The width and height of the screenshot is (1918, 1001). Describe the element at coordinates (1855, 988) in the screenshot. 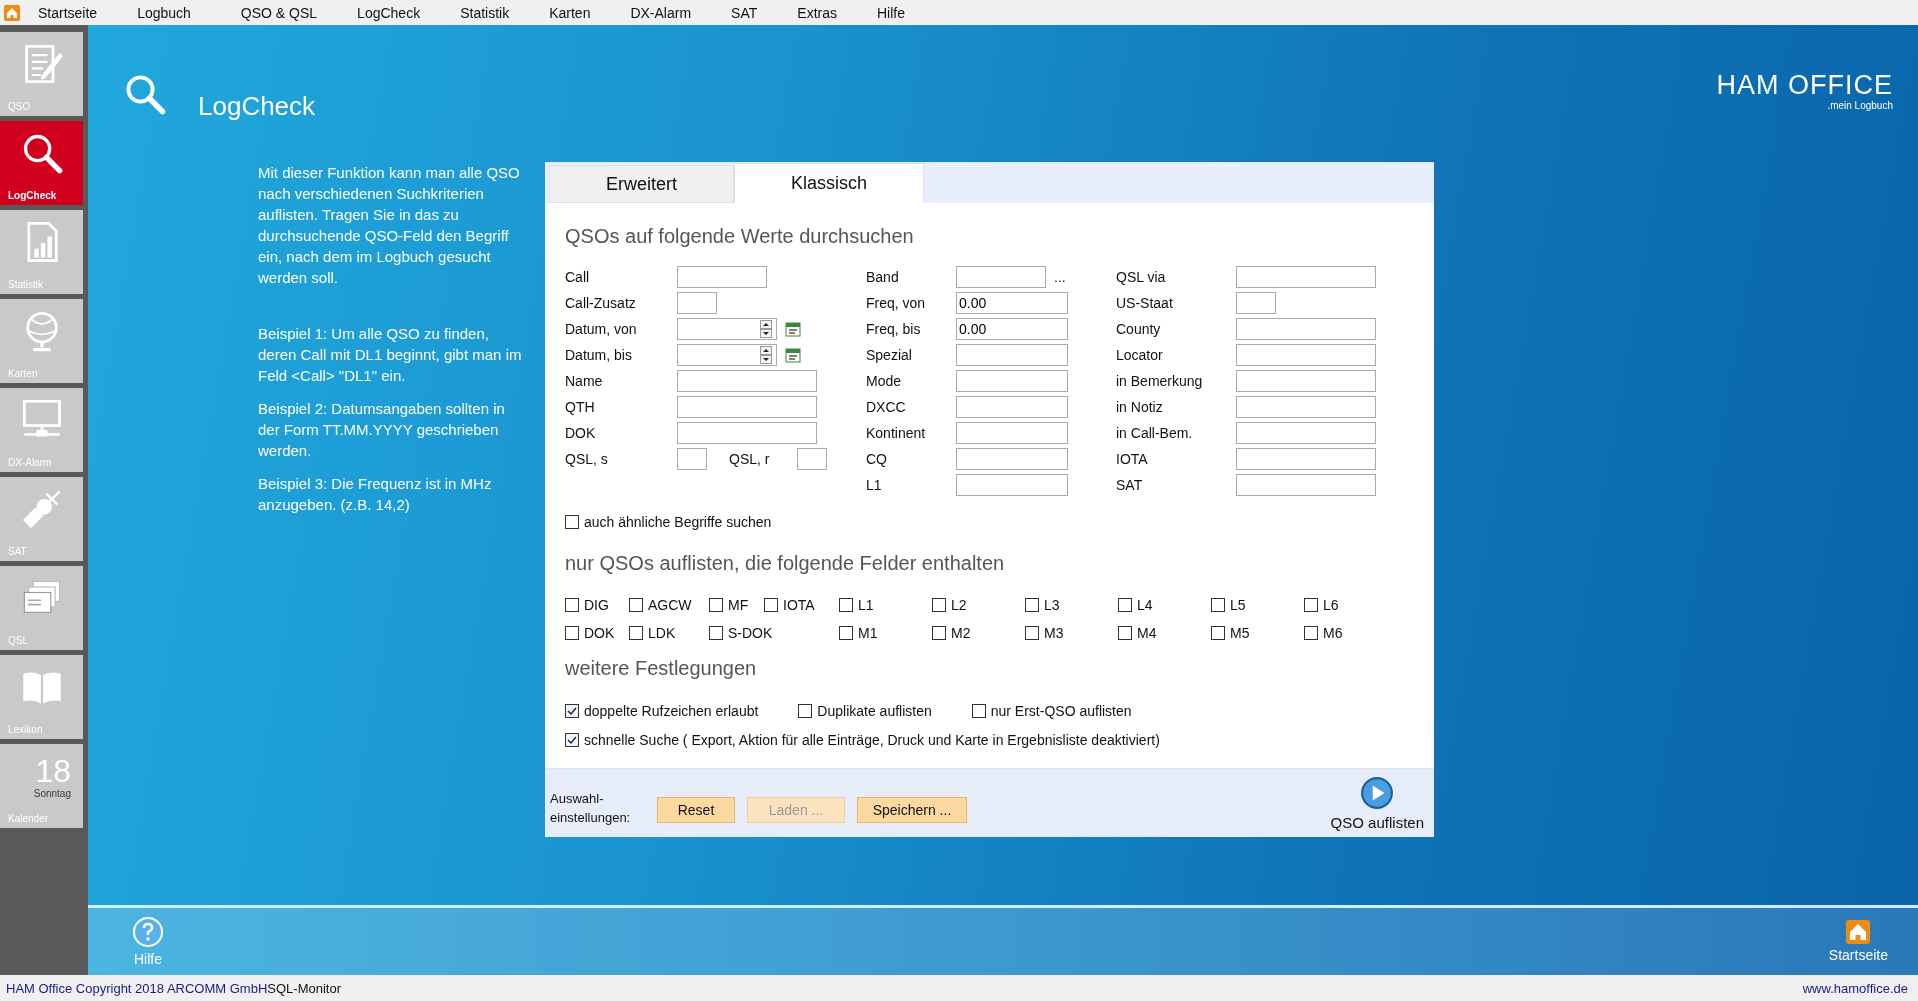

I see `website-link: www.hamoffice.de` at that location.